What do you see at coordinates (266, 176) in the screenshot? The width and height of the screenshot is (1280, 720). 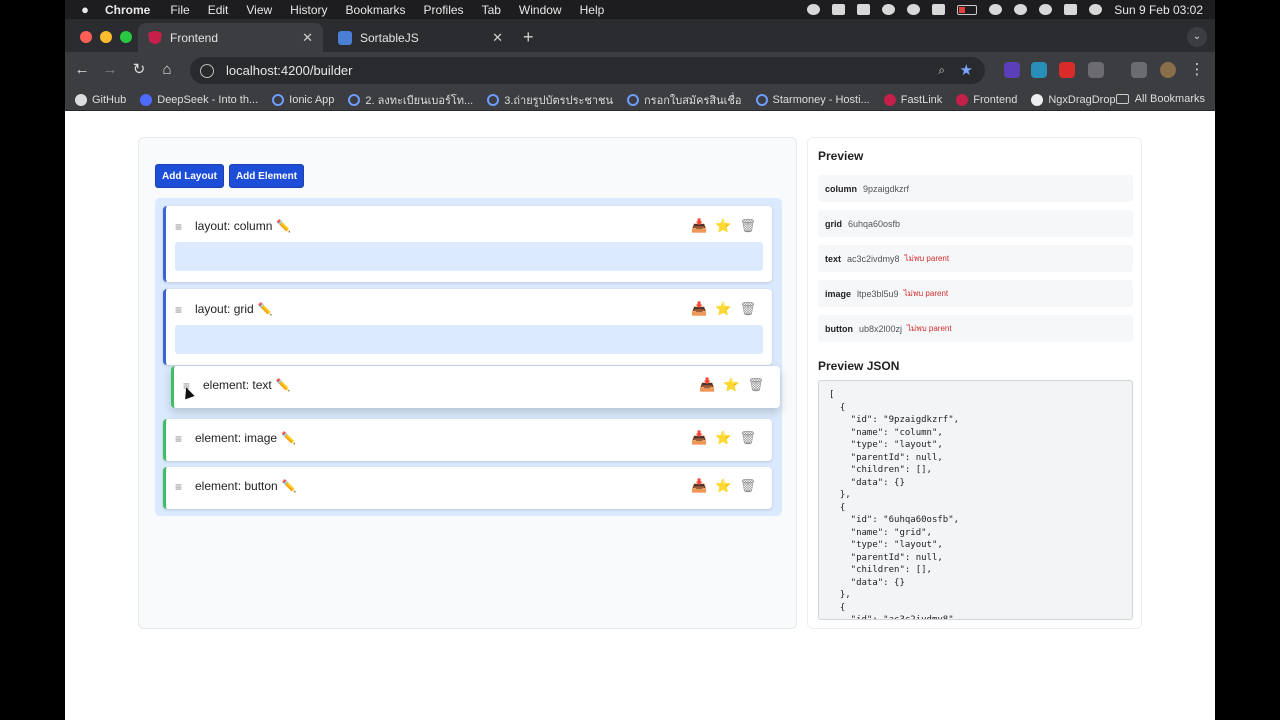 I see `add-element-button: Add Element` at bounding box center [266, 176].